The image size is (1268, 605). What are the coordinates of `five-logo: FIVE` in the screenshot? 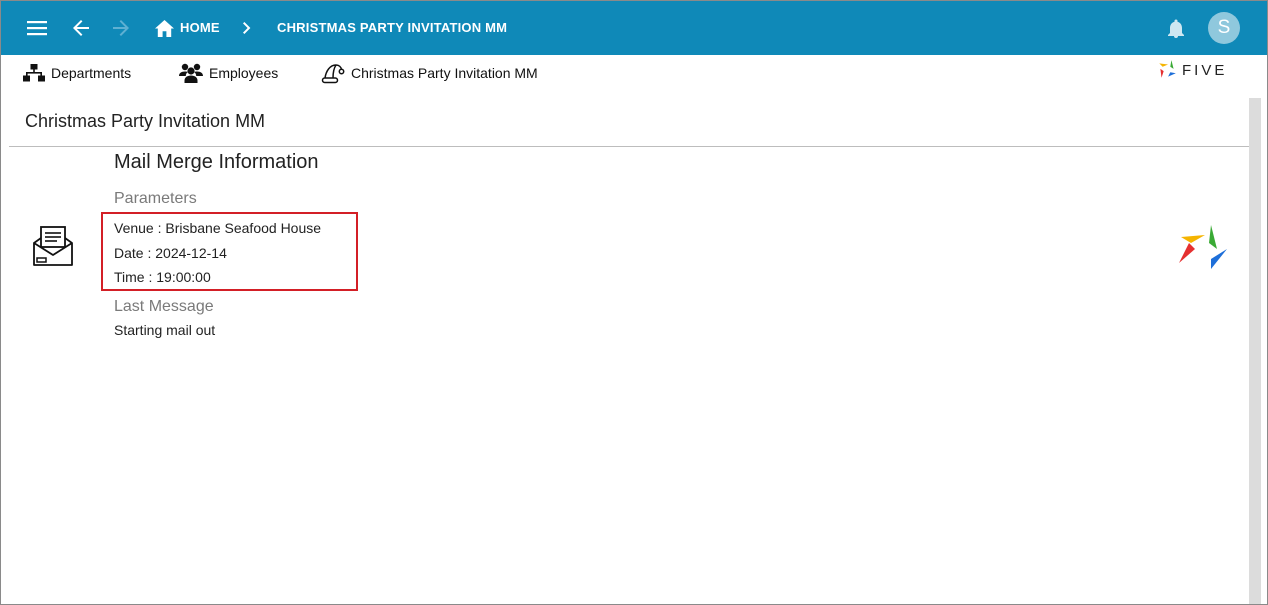 It's located at (1191, 70).